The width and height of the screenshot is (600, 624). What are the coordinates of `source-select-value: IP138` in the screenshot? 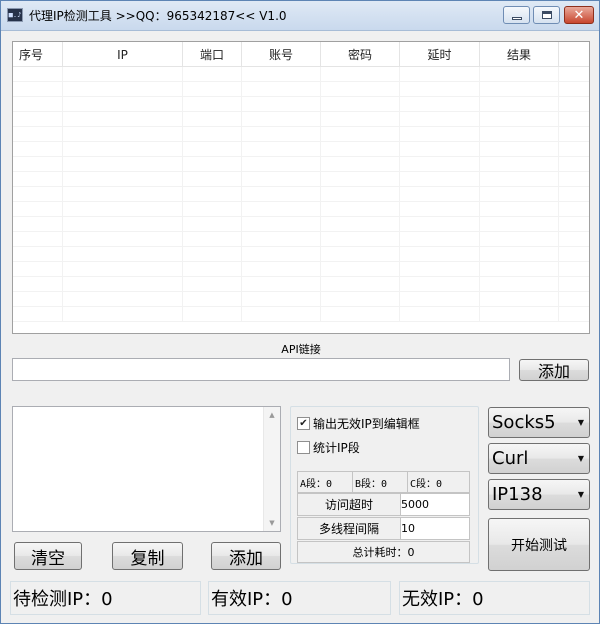 It's located at (517, 494).